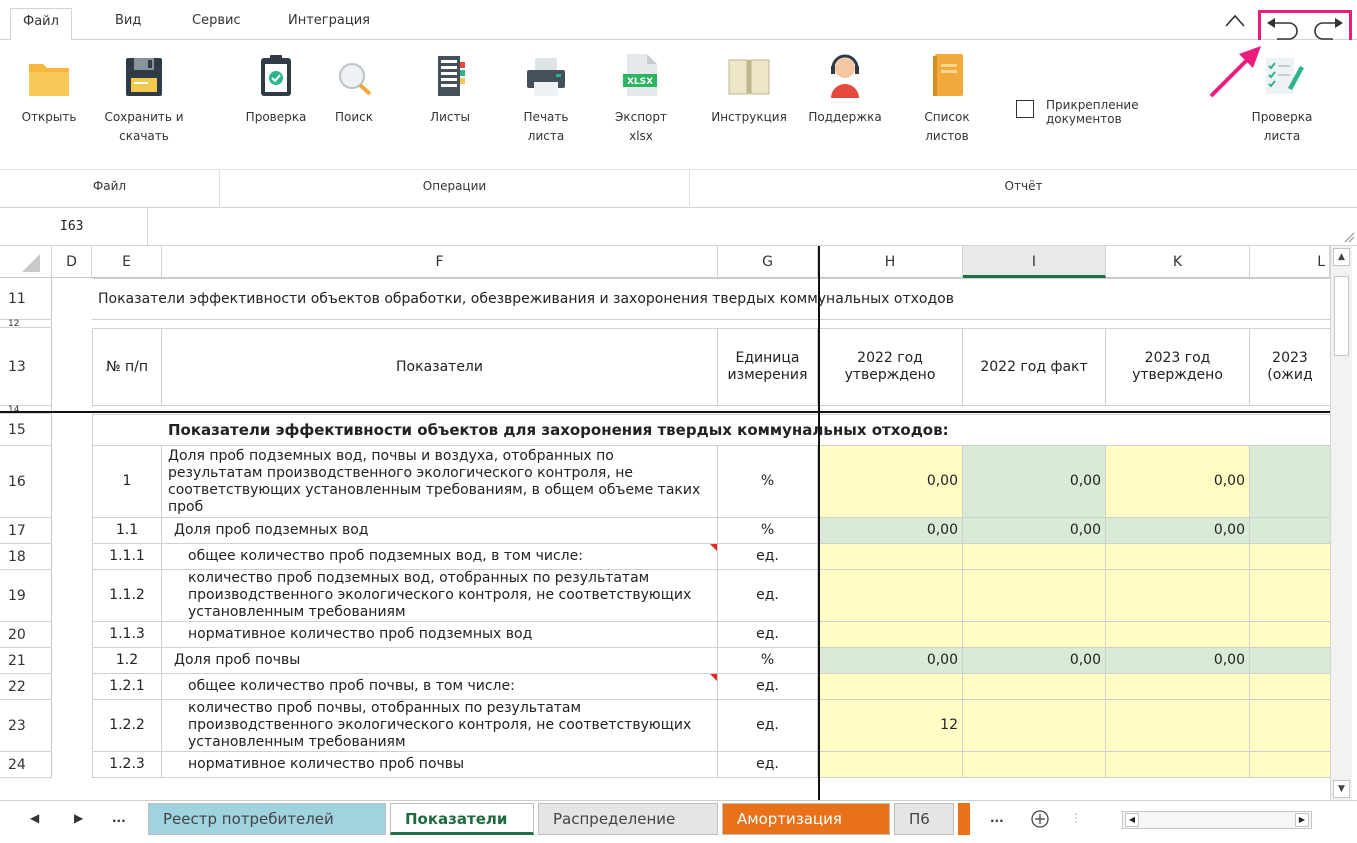 The height and width of the screenshot is (843, 1357). I want to click on sheet-tab-consumers: Реестр потребителей, so click(267, 819).